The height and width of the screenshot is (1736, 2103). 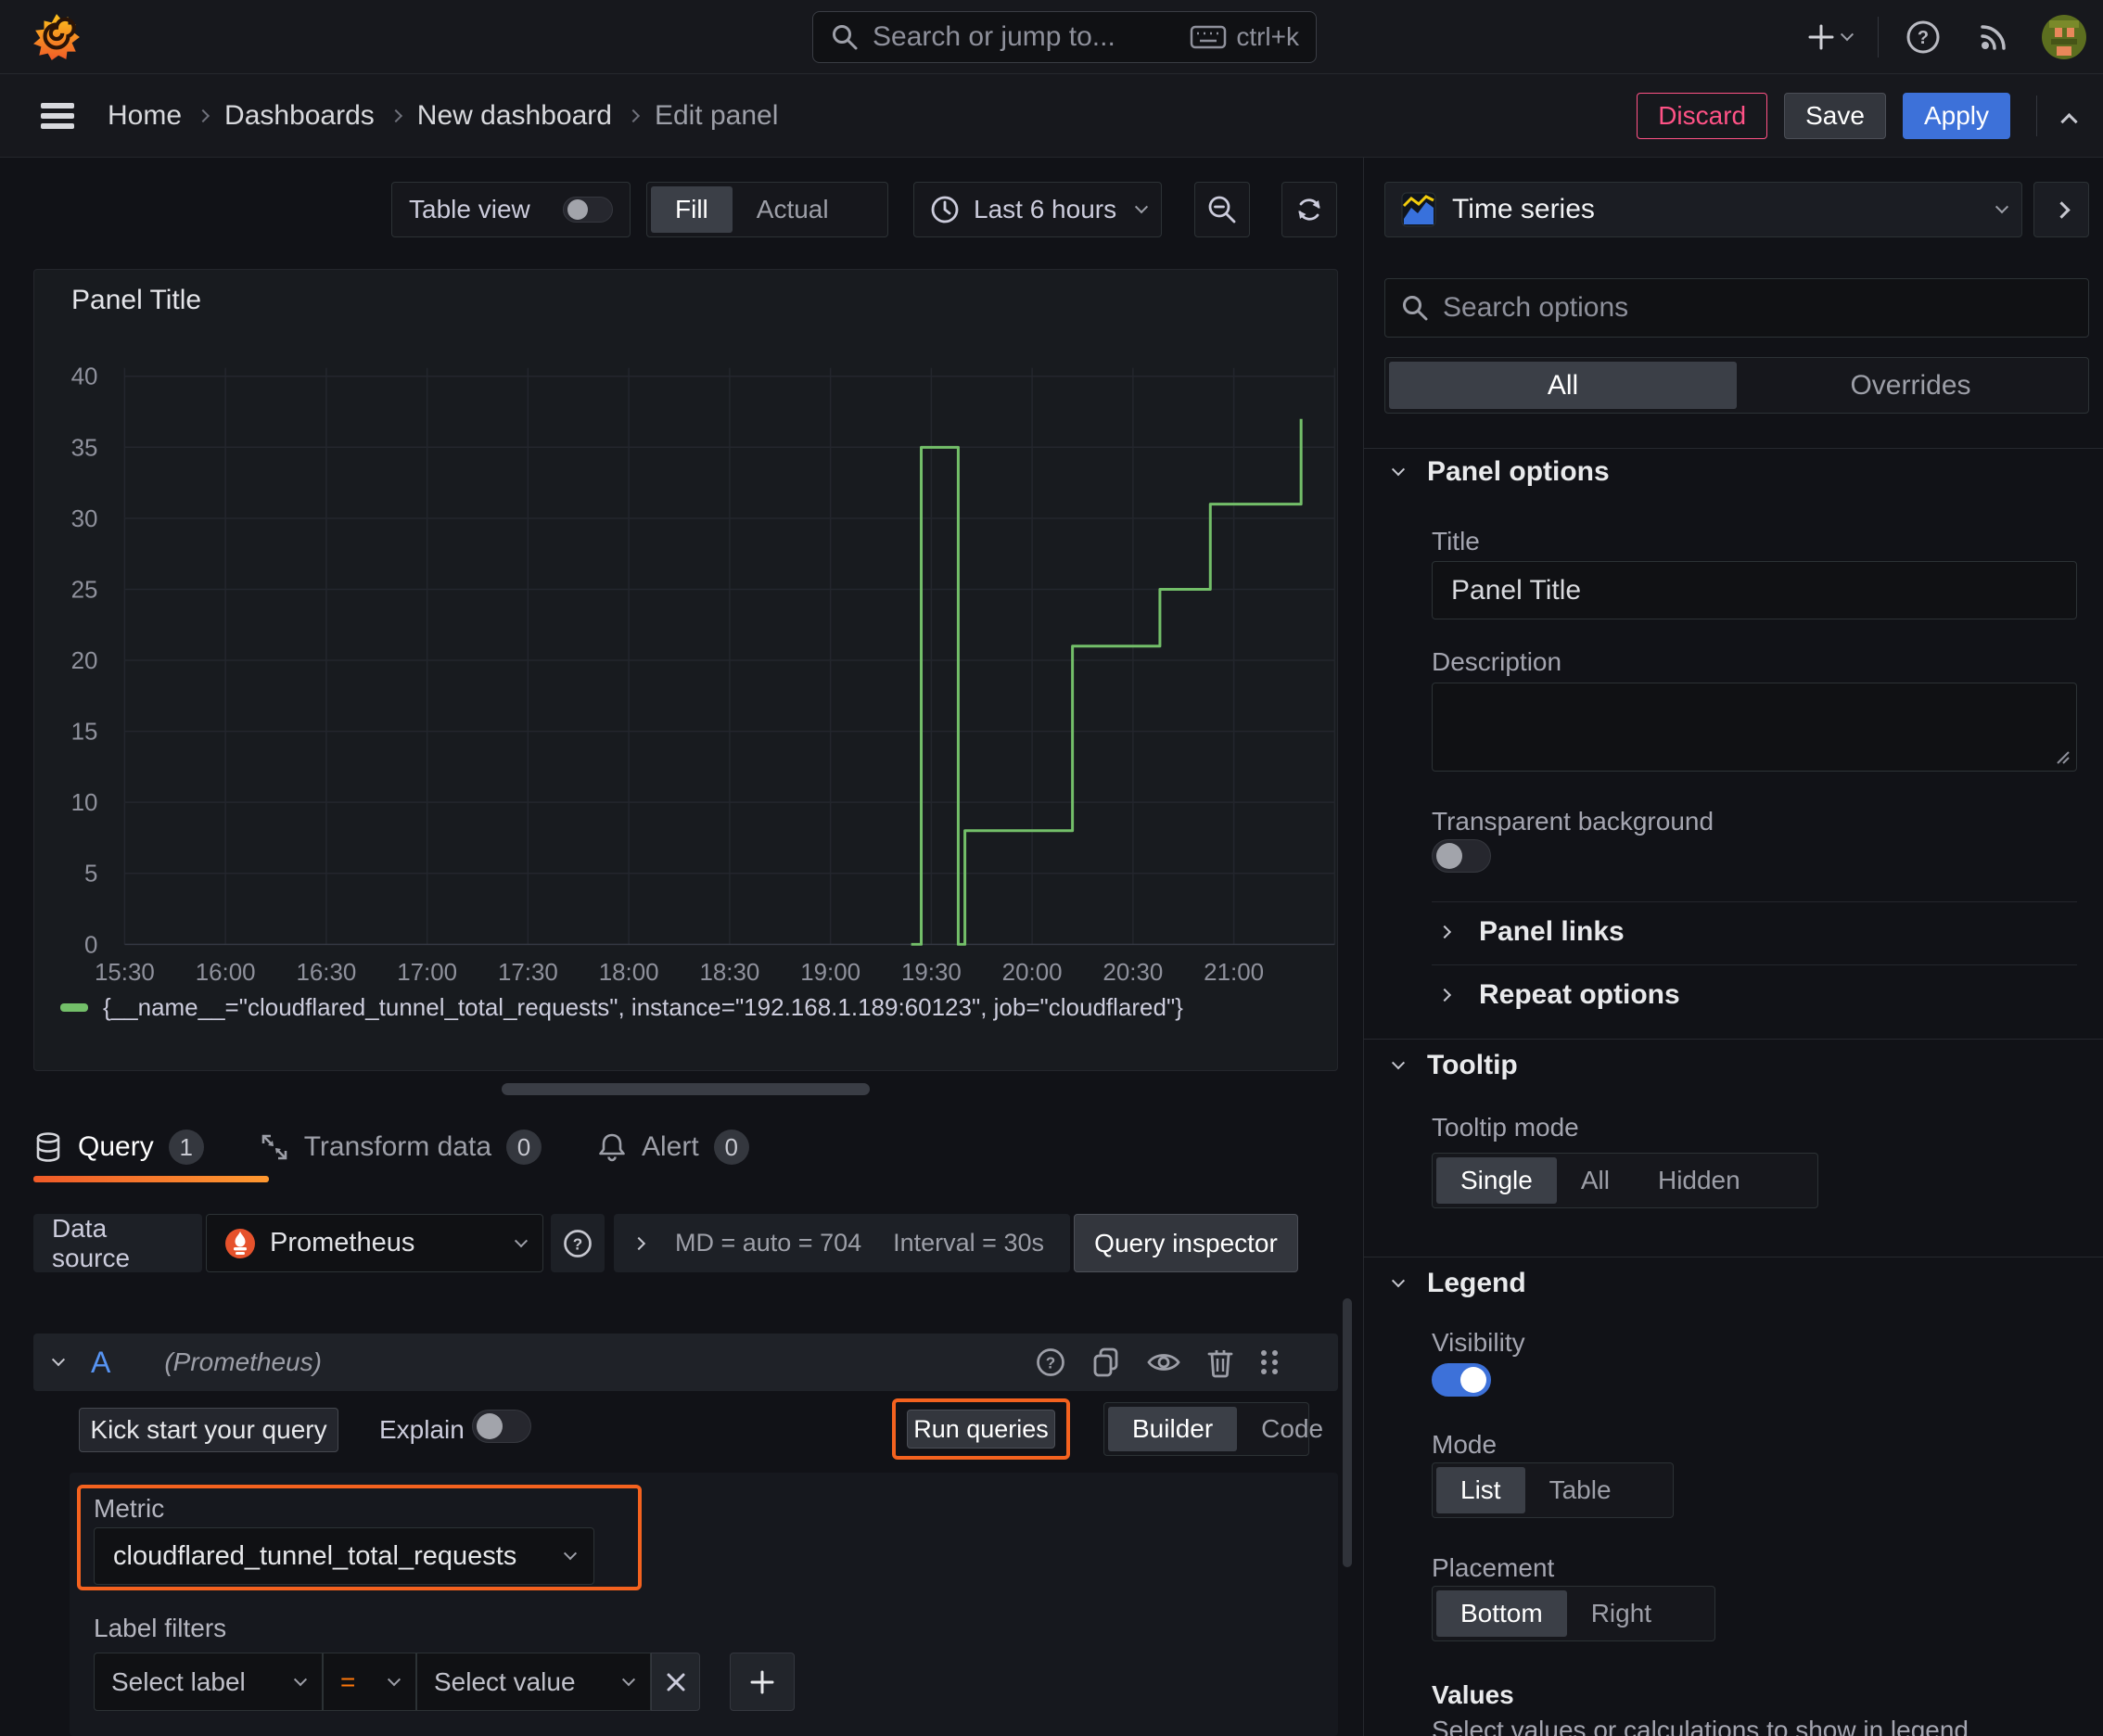 I want to click on svg-text: 30, so click(x=84, y=519).